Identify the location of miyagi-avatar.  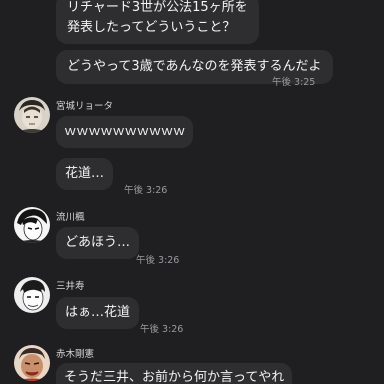
(32, 115).